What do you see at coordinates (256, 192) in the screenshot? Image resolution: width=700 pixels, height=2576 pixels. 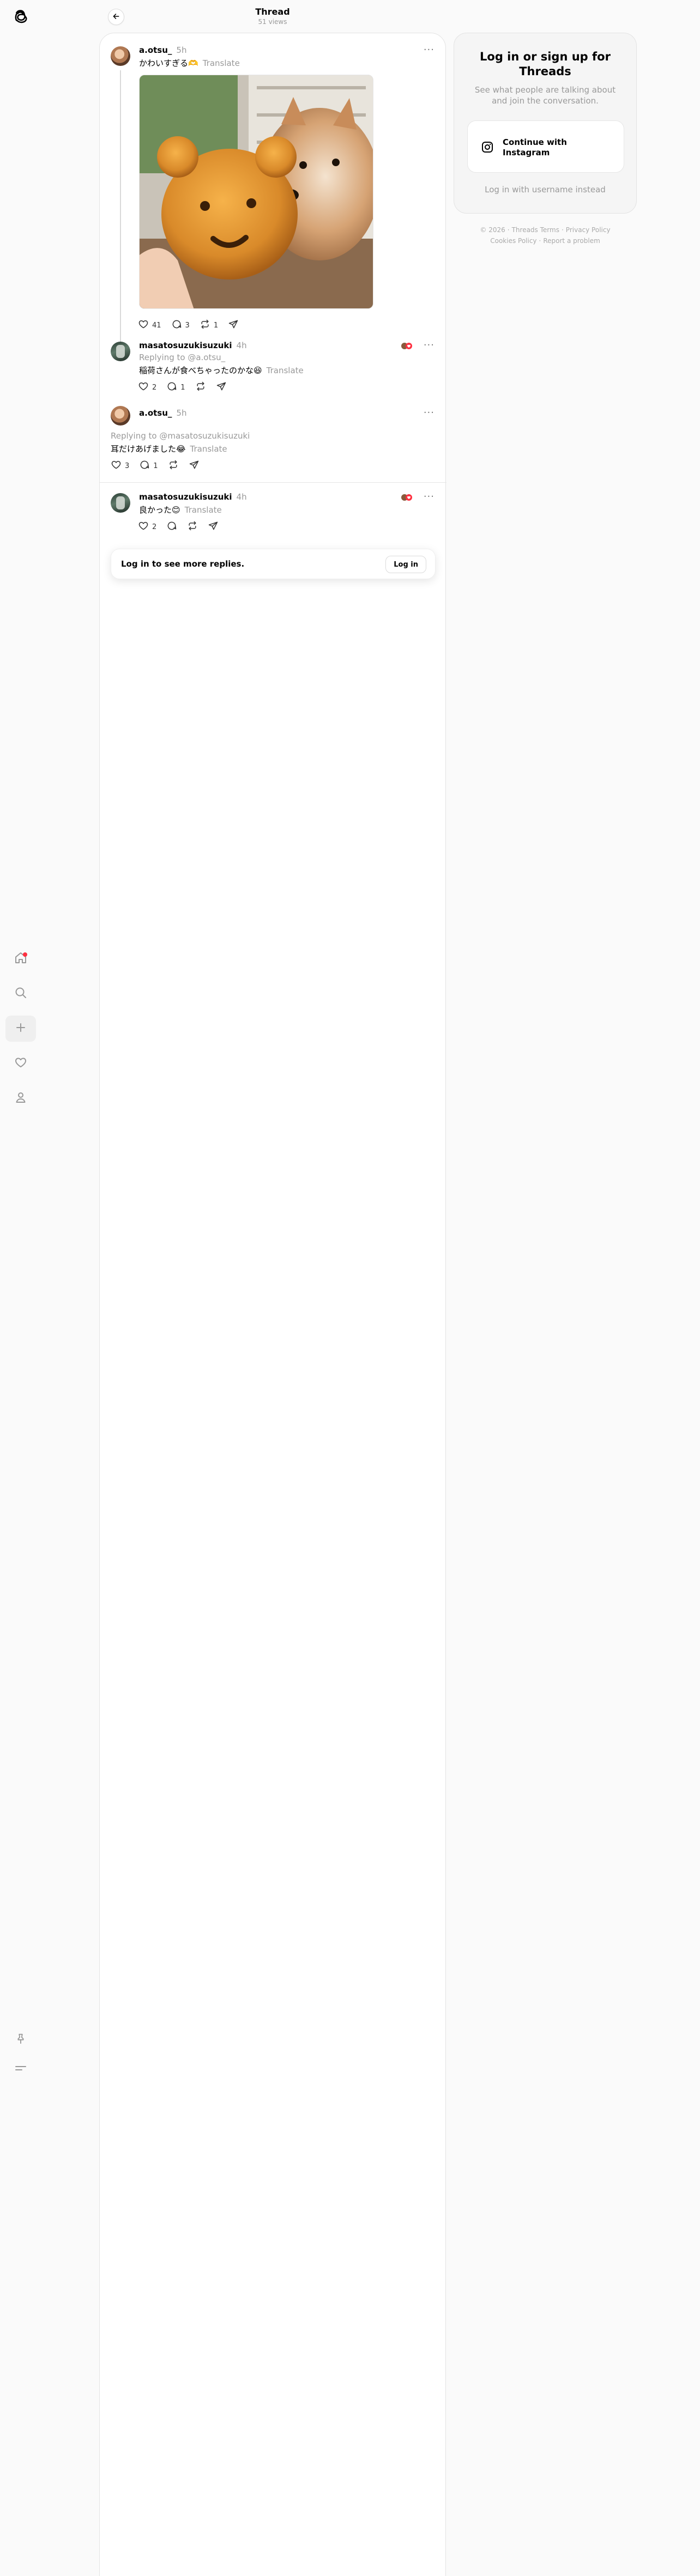 I see `post-image` at bounding box center [256, 192].